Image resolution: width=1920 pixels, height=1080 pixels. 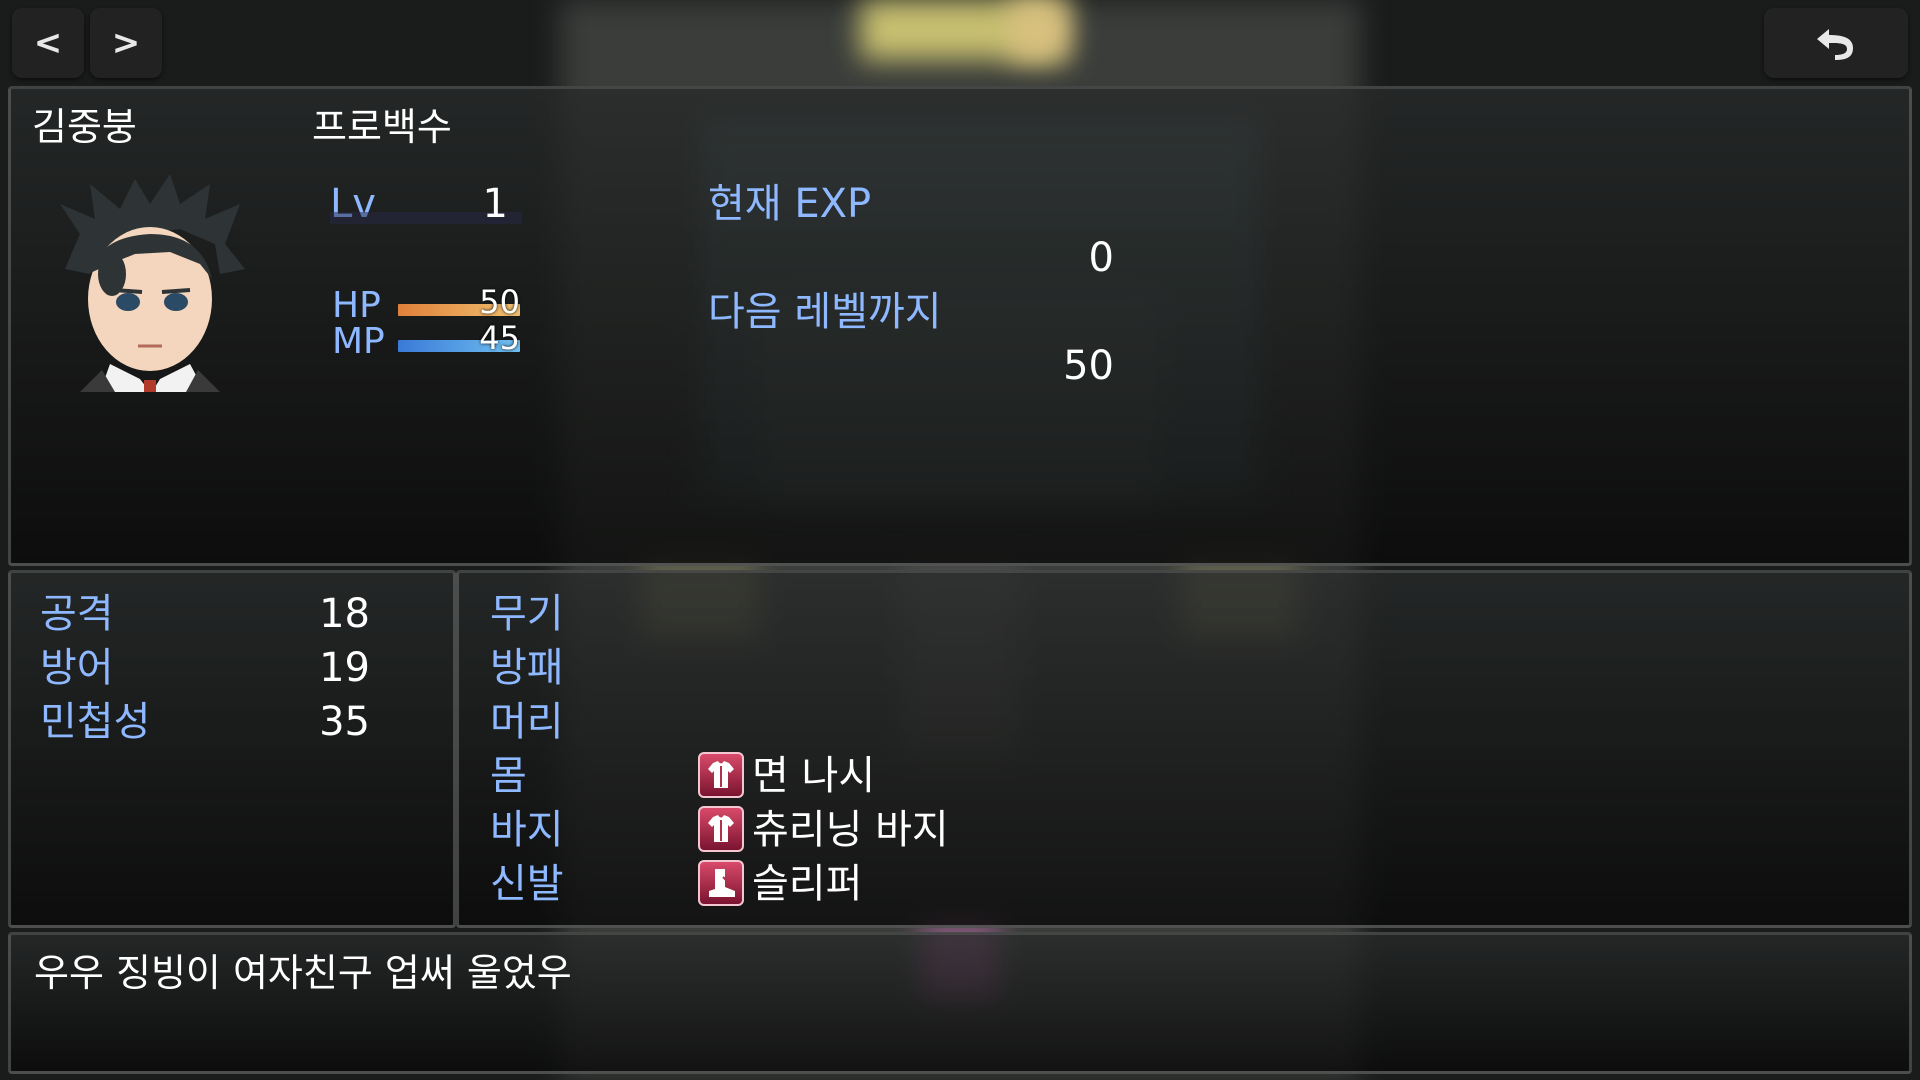 I want to click on prev-actor-button: <, so click(x=48, y=43).